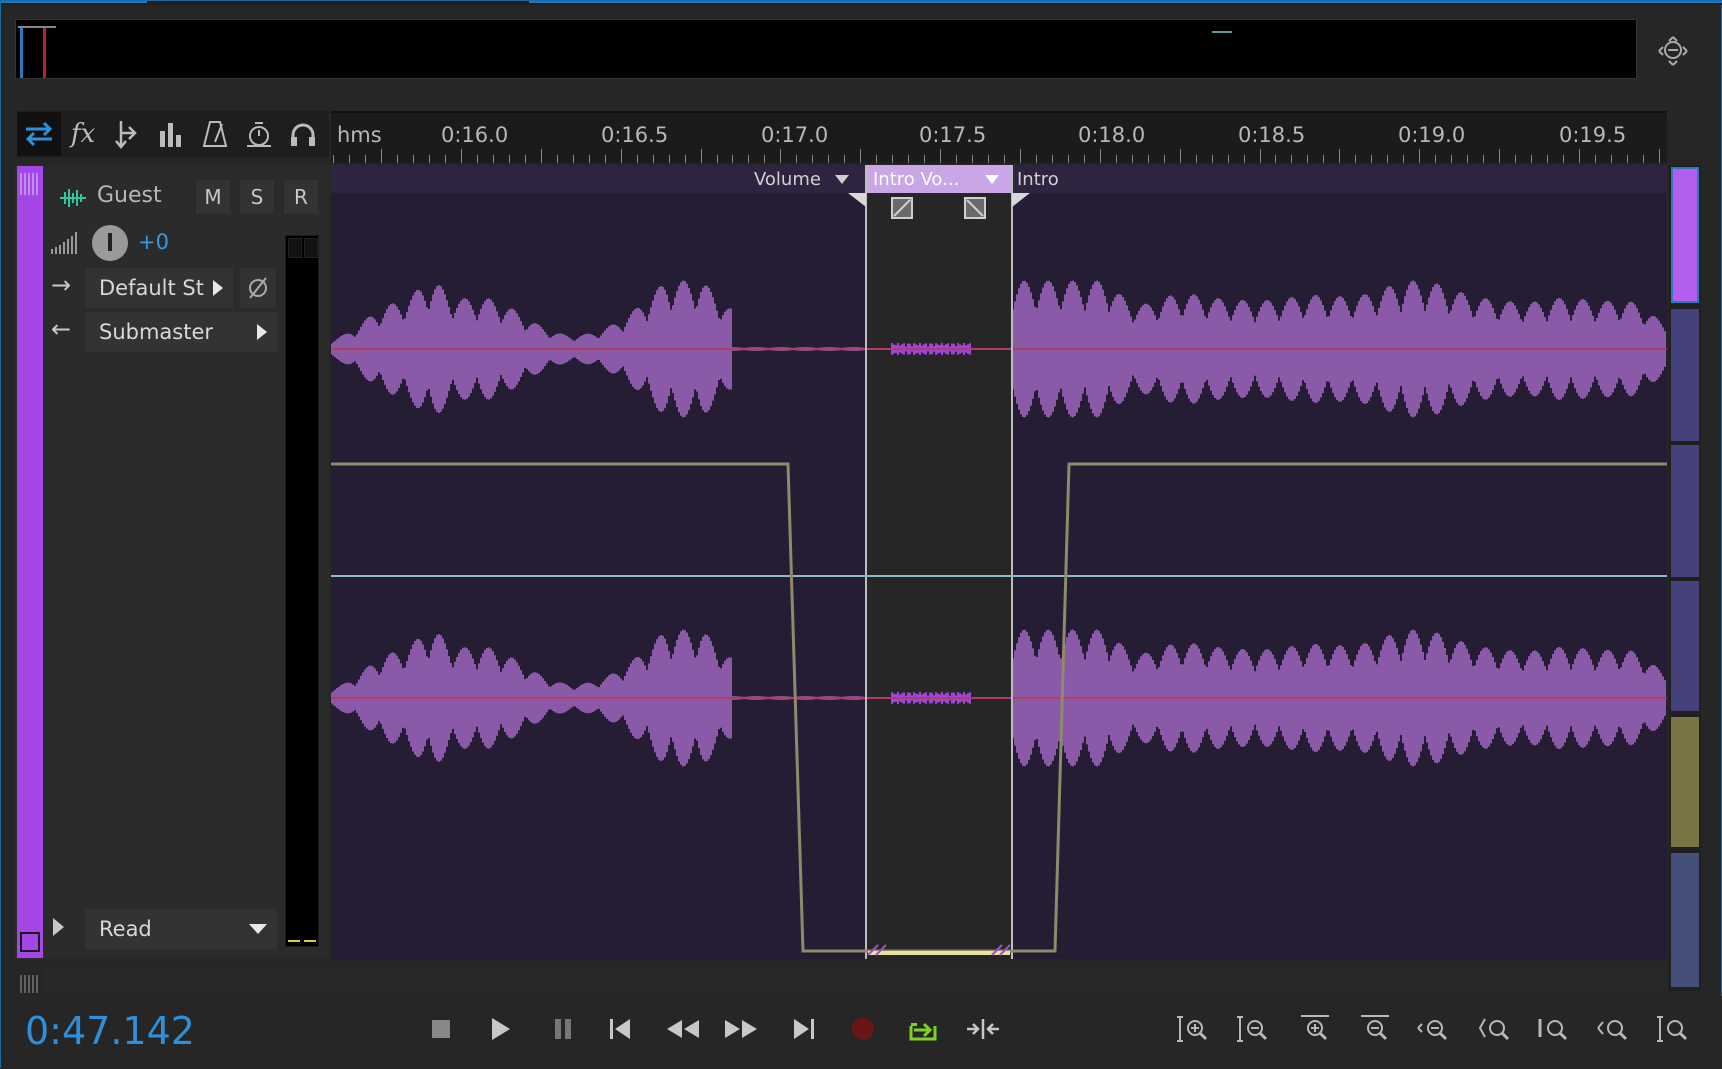 This screenshot has height=1069, width=1722. I want to click on eq-icon, so click(171, 134).